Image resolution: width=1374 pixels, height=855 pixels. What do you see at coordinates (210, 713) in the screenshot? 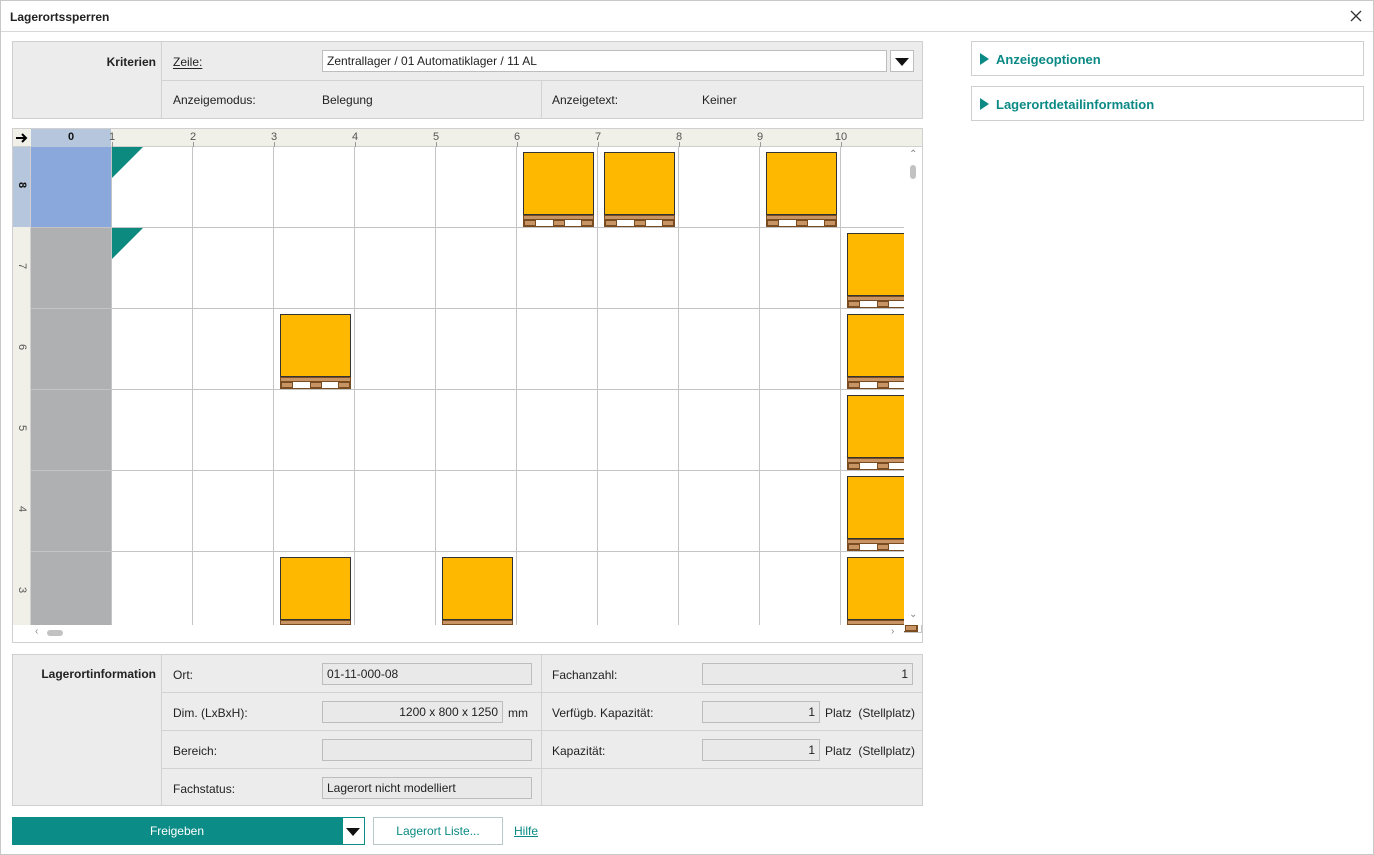
I see `dim-label: Dim. (LxBxH):` at bounding box center [210, 713].